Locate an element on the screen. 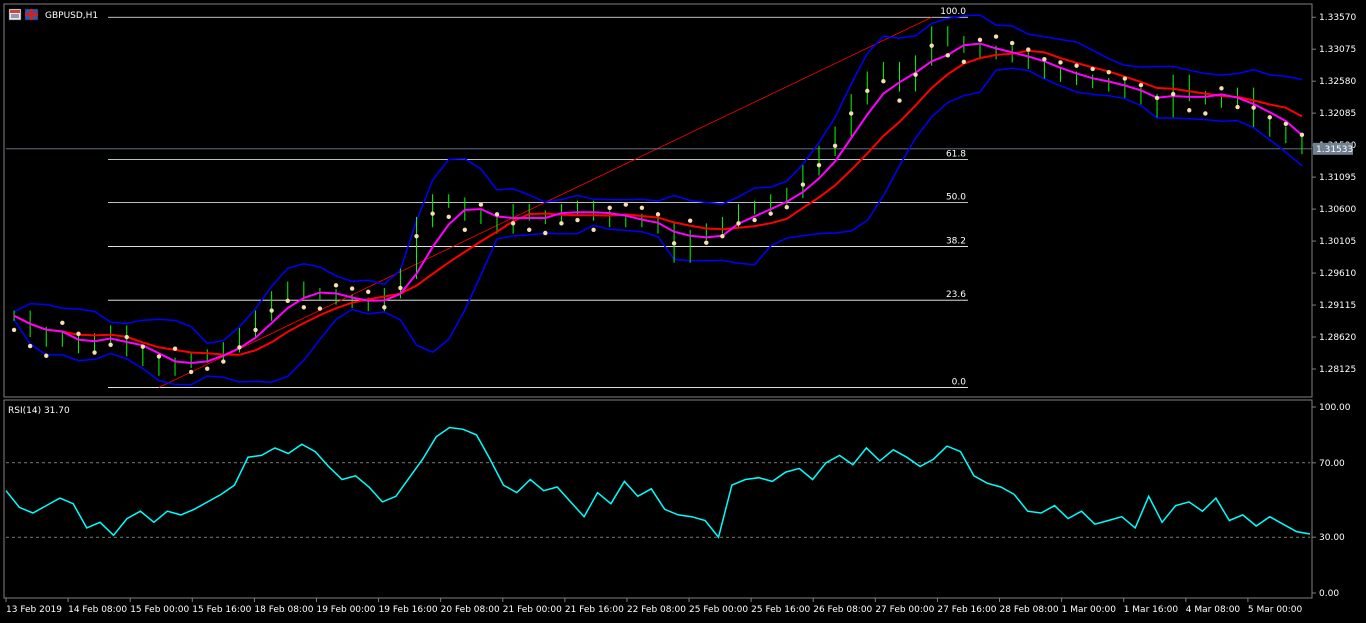  symbol-flag-icon is located at coordinates (31, 14).